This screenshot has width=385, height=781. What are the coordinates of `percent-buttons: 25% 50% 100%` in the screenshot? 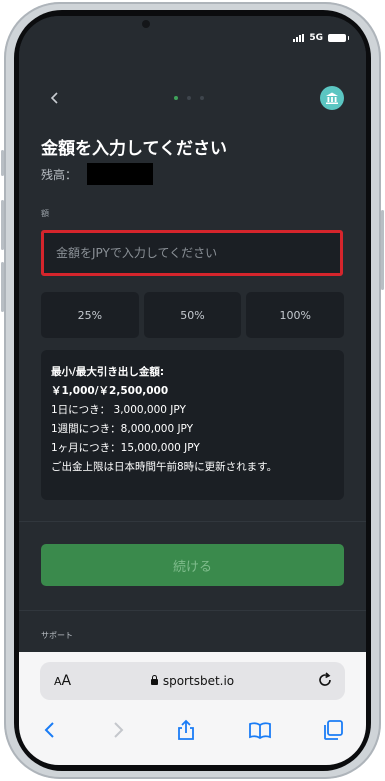 It's located at (193, 315).